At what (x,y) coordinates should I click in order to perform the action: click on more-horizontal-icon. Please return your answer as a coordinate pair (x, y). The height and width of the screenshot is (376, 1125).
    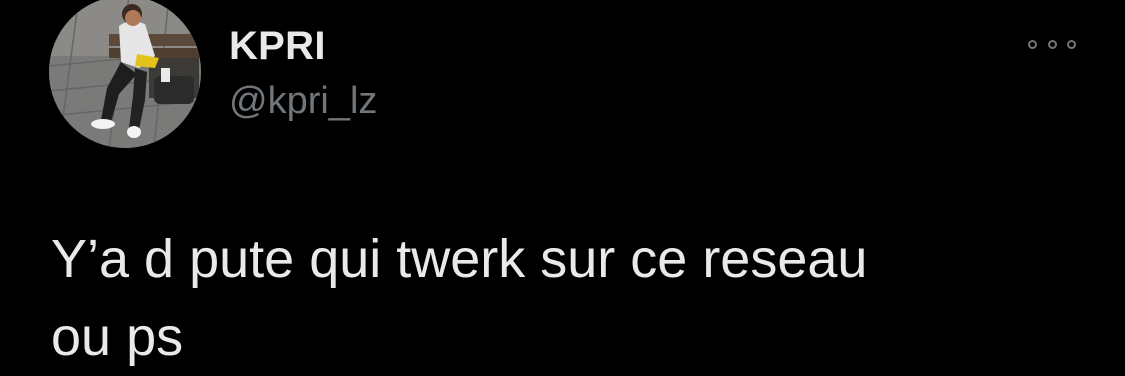
    Looking at the image, I should click on (1052, 44).